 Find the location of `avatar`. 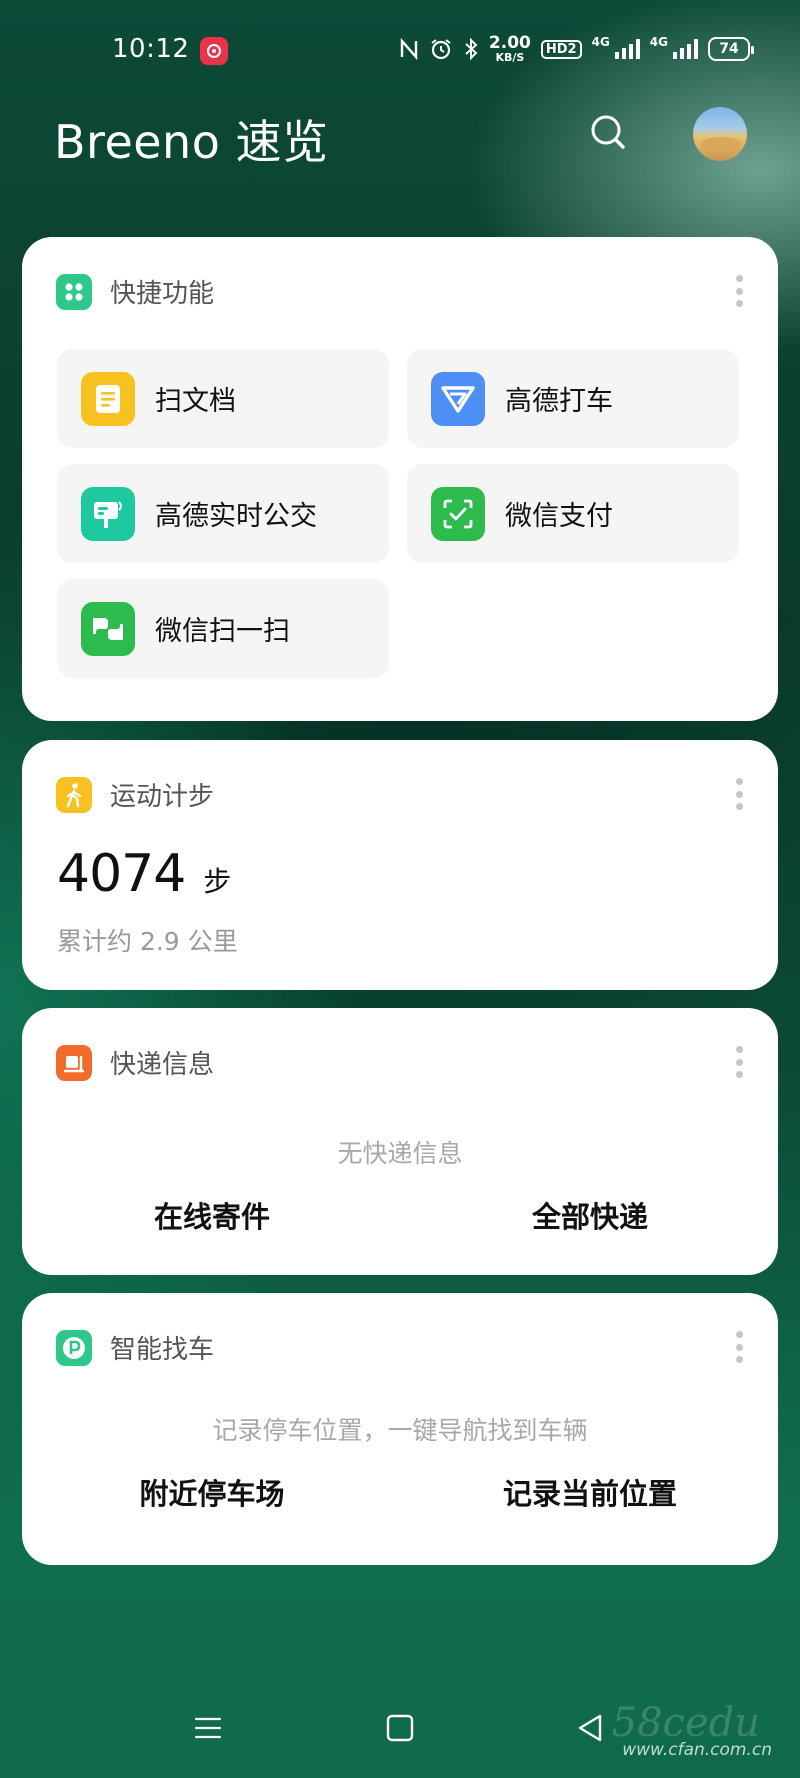

avatar is located at coordinates (720, 134).